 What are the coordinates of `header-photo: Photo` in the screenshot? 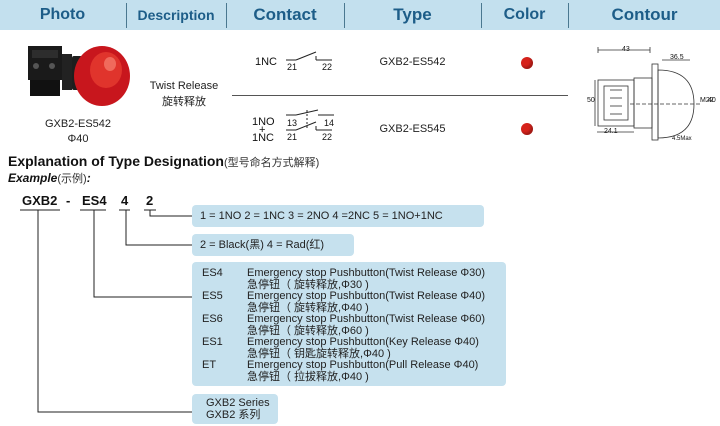 It's located at (62, 14).